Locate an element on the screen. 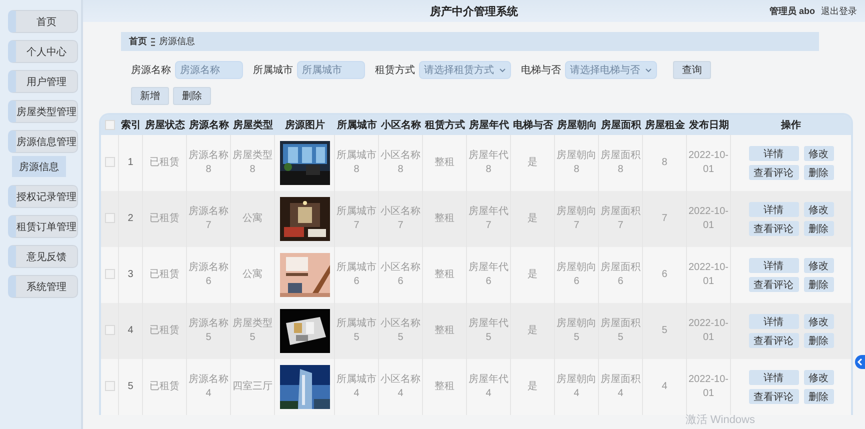  sidebar-item: 意见反馈 is located at coordinates (43, 256).